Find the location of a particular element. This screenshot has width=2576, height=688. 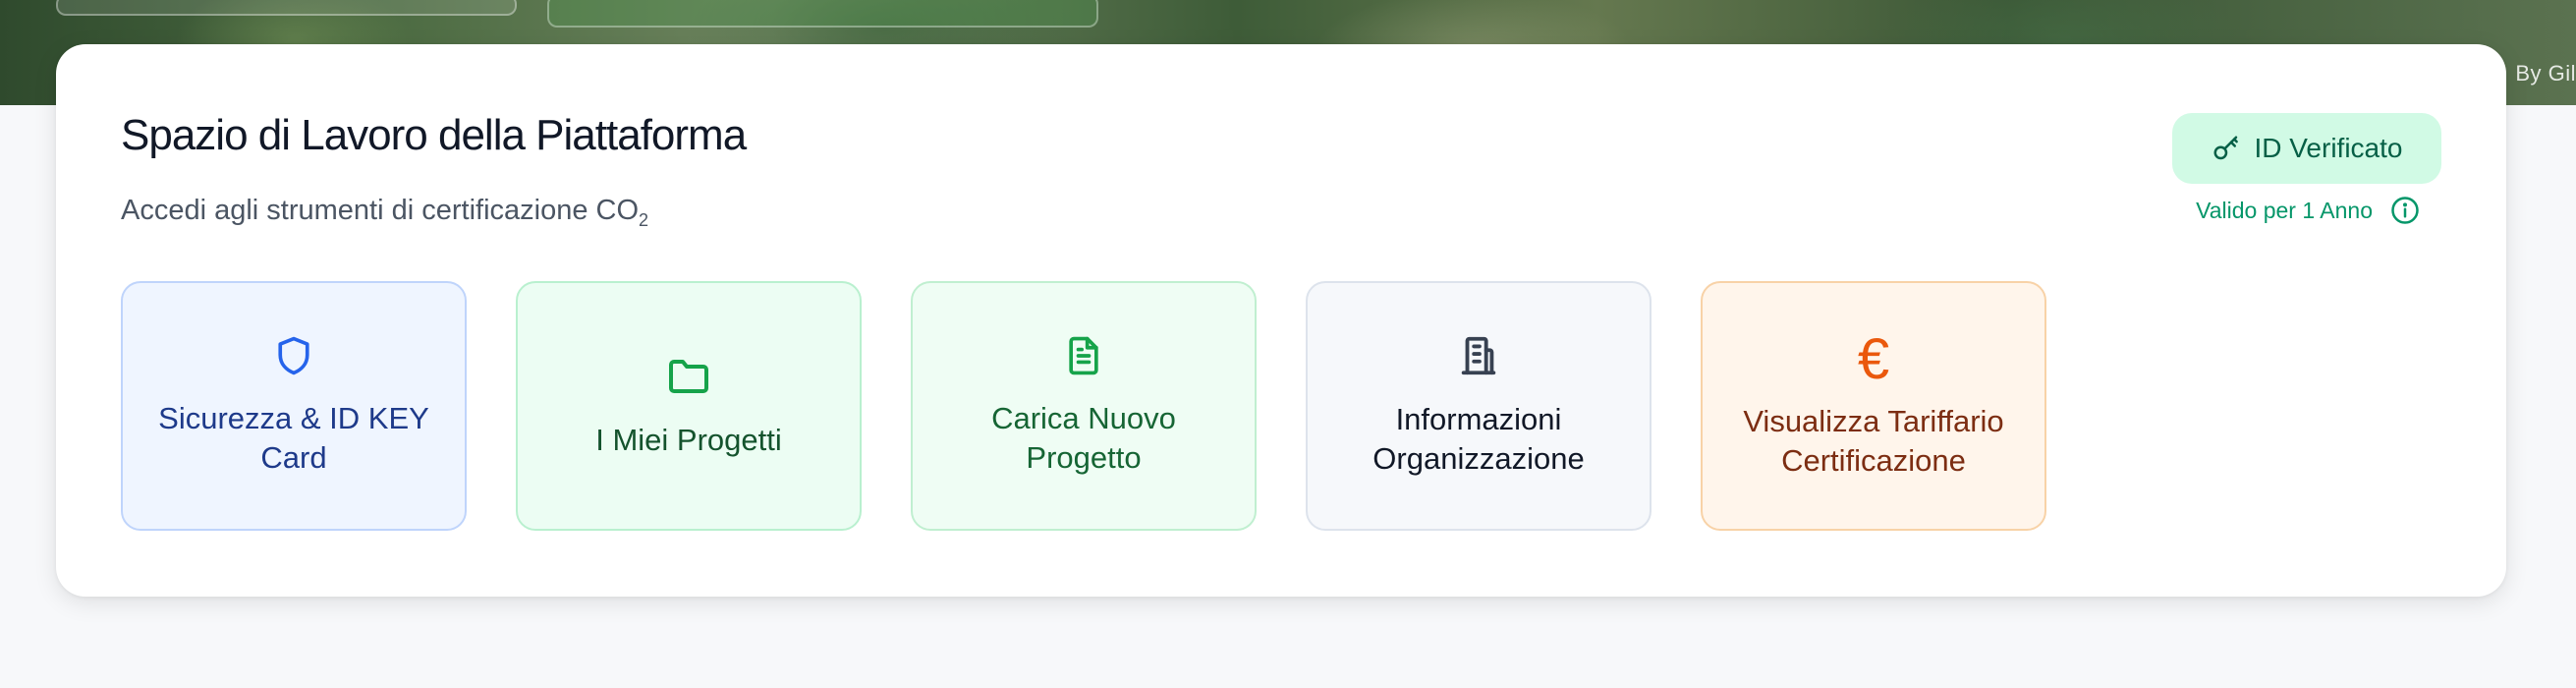

building-icon is located at coordinates (1478, 355).